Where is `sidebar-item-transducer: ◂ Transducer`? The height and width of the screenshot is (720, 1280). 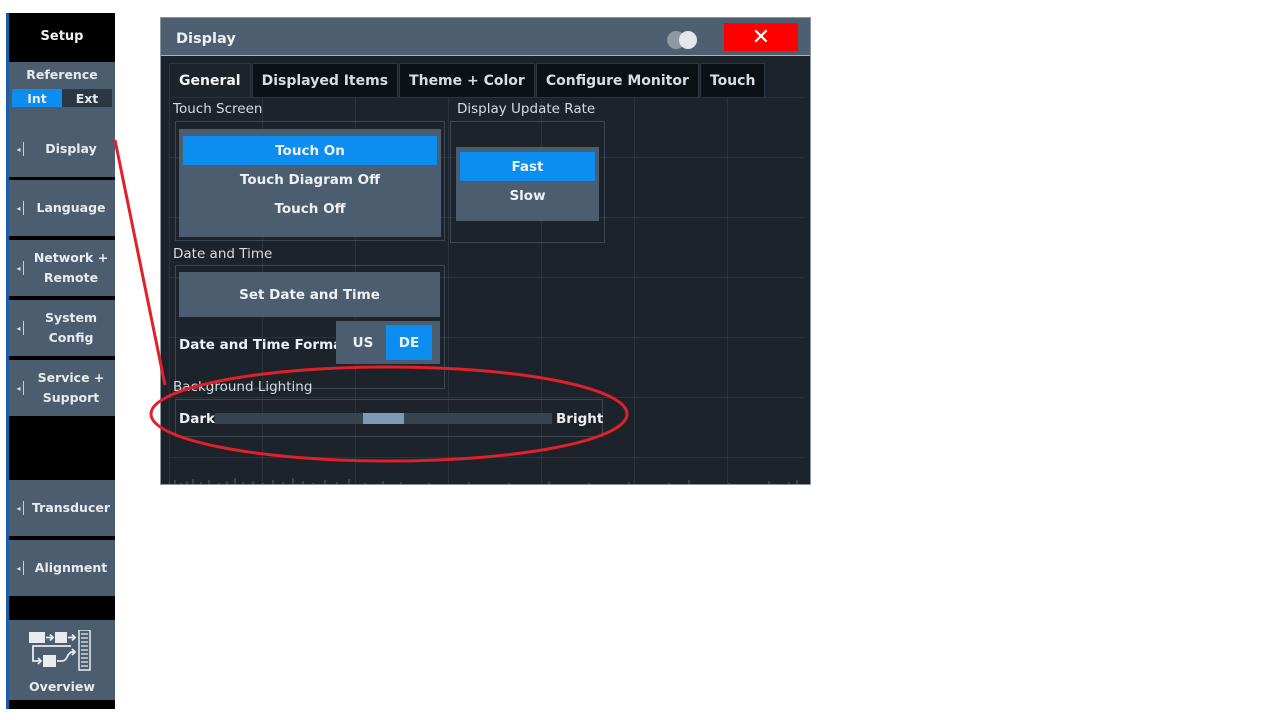 sidebar-item-transducer: ◂ Transducer is located at coordinates (62, 508).